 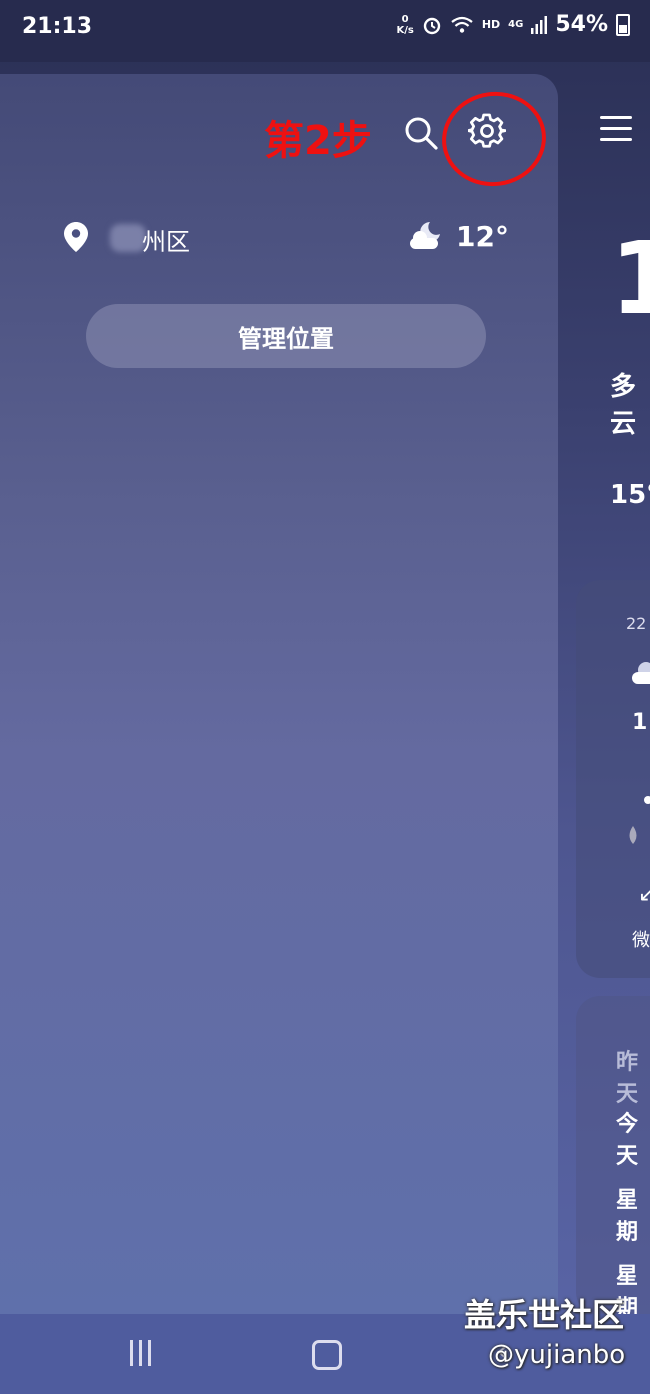 I want to click on cloud-icon, so click(x=641, y=673).